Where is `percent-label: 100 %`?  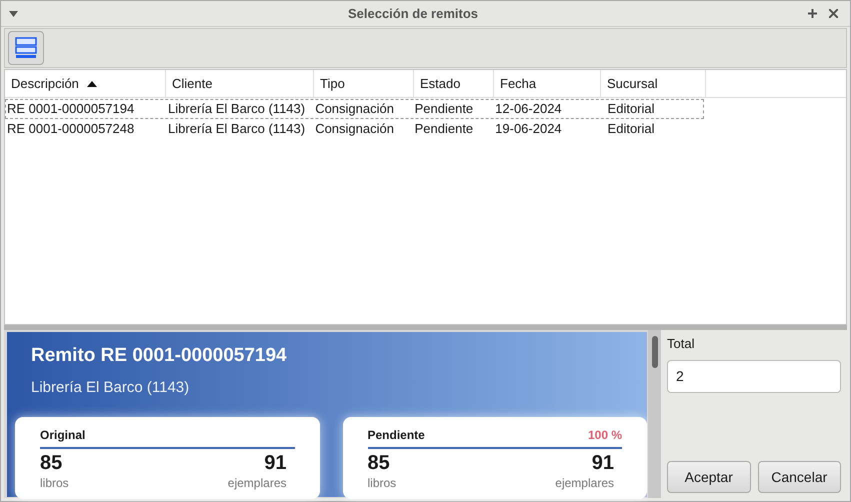
percent-label: 100 % is located at coordinates (605, 435).